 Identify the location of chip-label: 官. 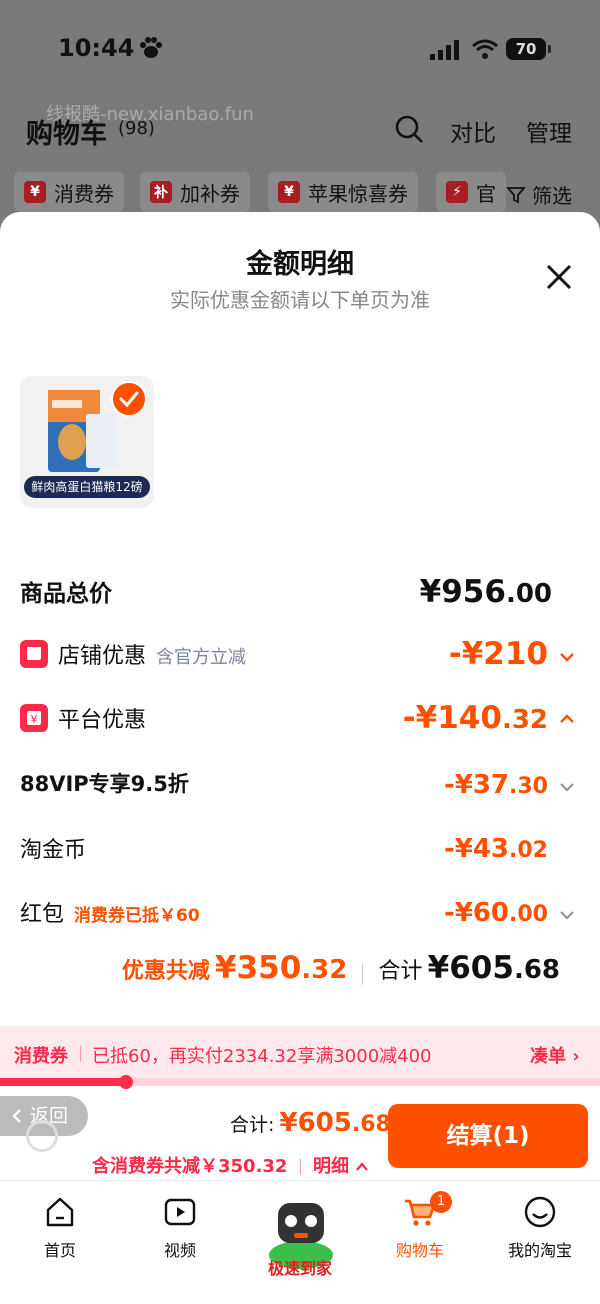
(486, 193).